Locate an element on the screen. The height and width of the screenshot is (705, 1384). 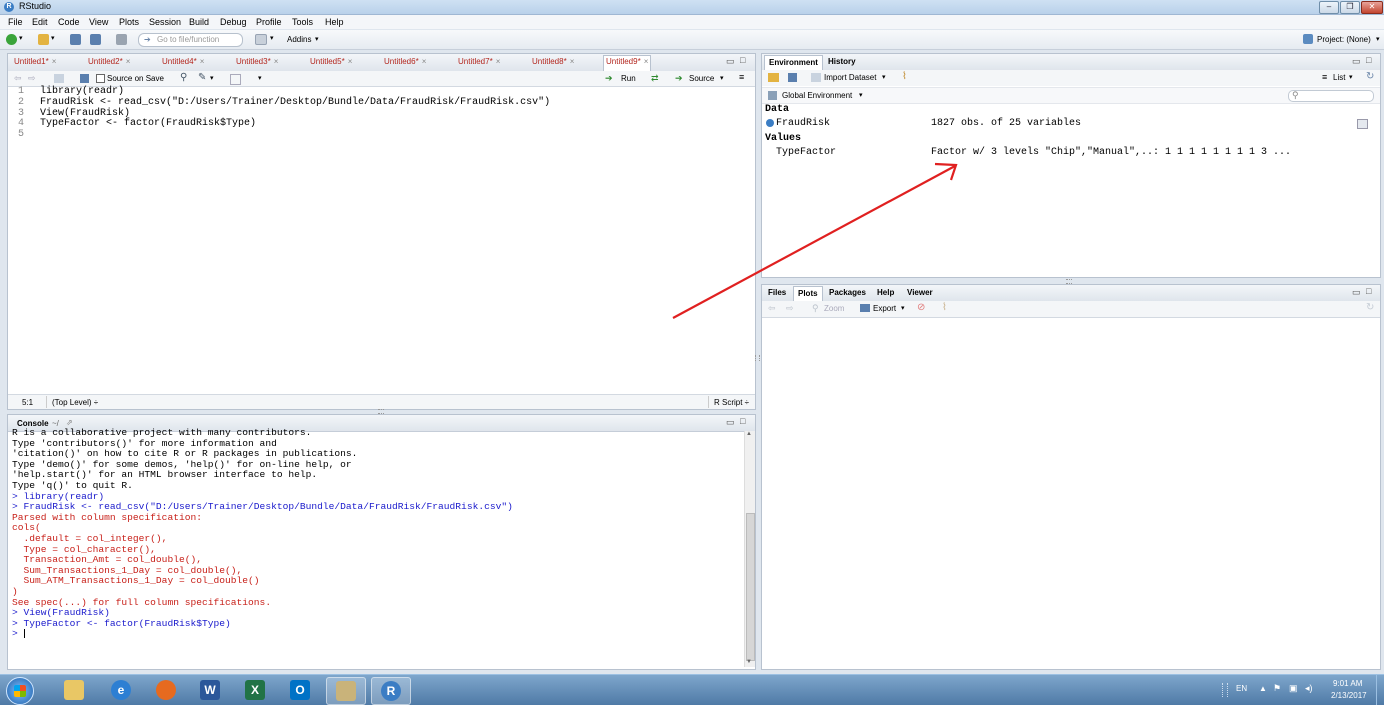
taskbar-excel: X is located at coordinates (255, 690).